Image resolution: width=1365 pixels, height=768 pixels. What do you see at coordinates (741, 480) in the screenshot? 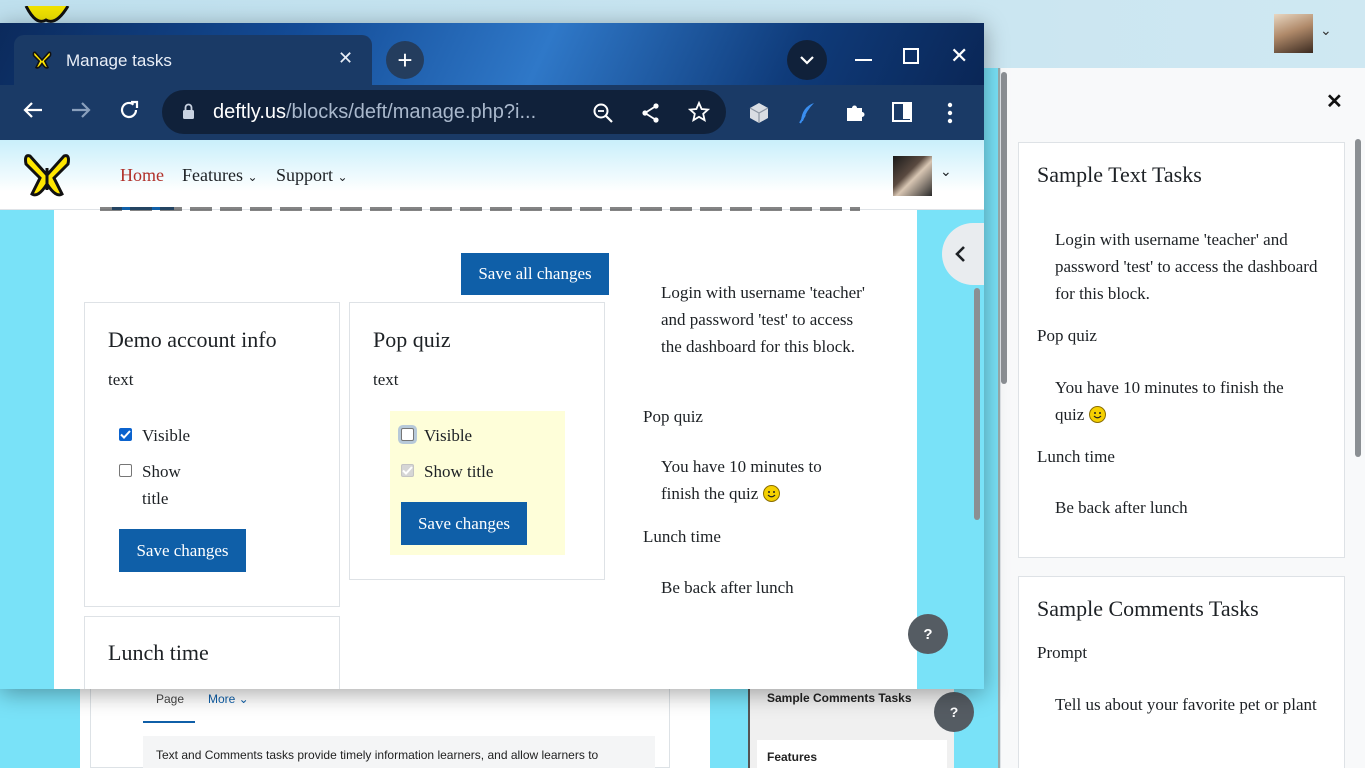
I see `preview-pop-text: You have 10 minutes to finish the quiz` at bounding box center [741, 480].